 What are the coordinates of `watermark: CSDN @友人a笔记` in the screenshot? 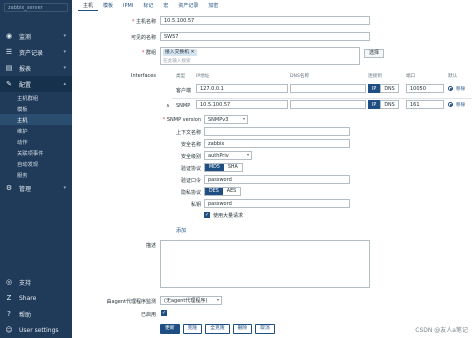 It's located at (441, 330).